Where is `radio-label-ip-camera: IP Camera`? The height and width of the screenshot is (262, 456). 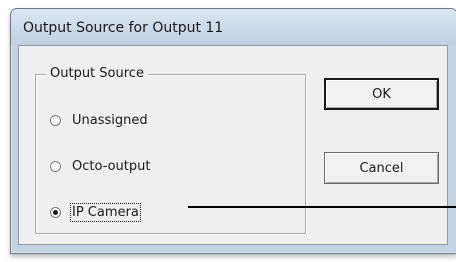 radio-label-ip-camera: IP Camera is located at coordinates (105, 212).